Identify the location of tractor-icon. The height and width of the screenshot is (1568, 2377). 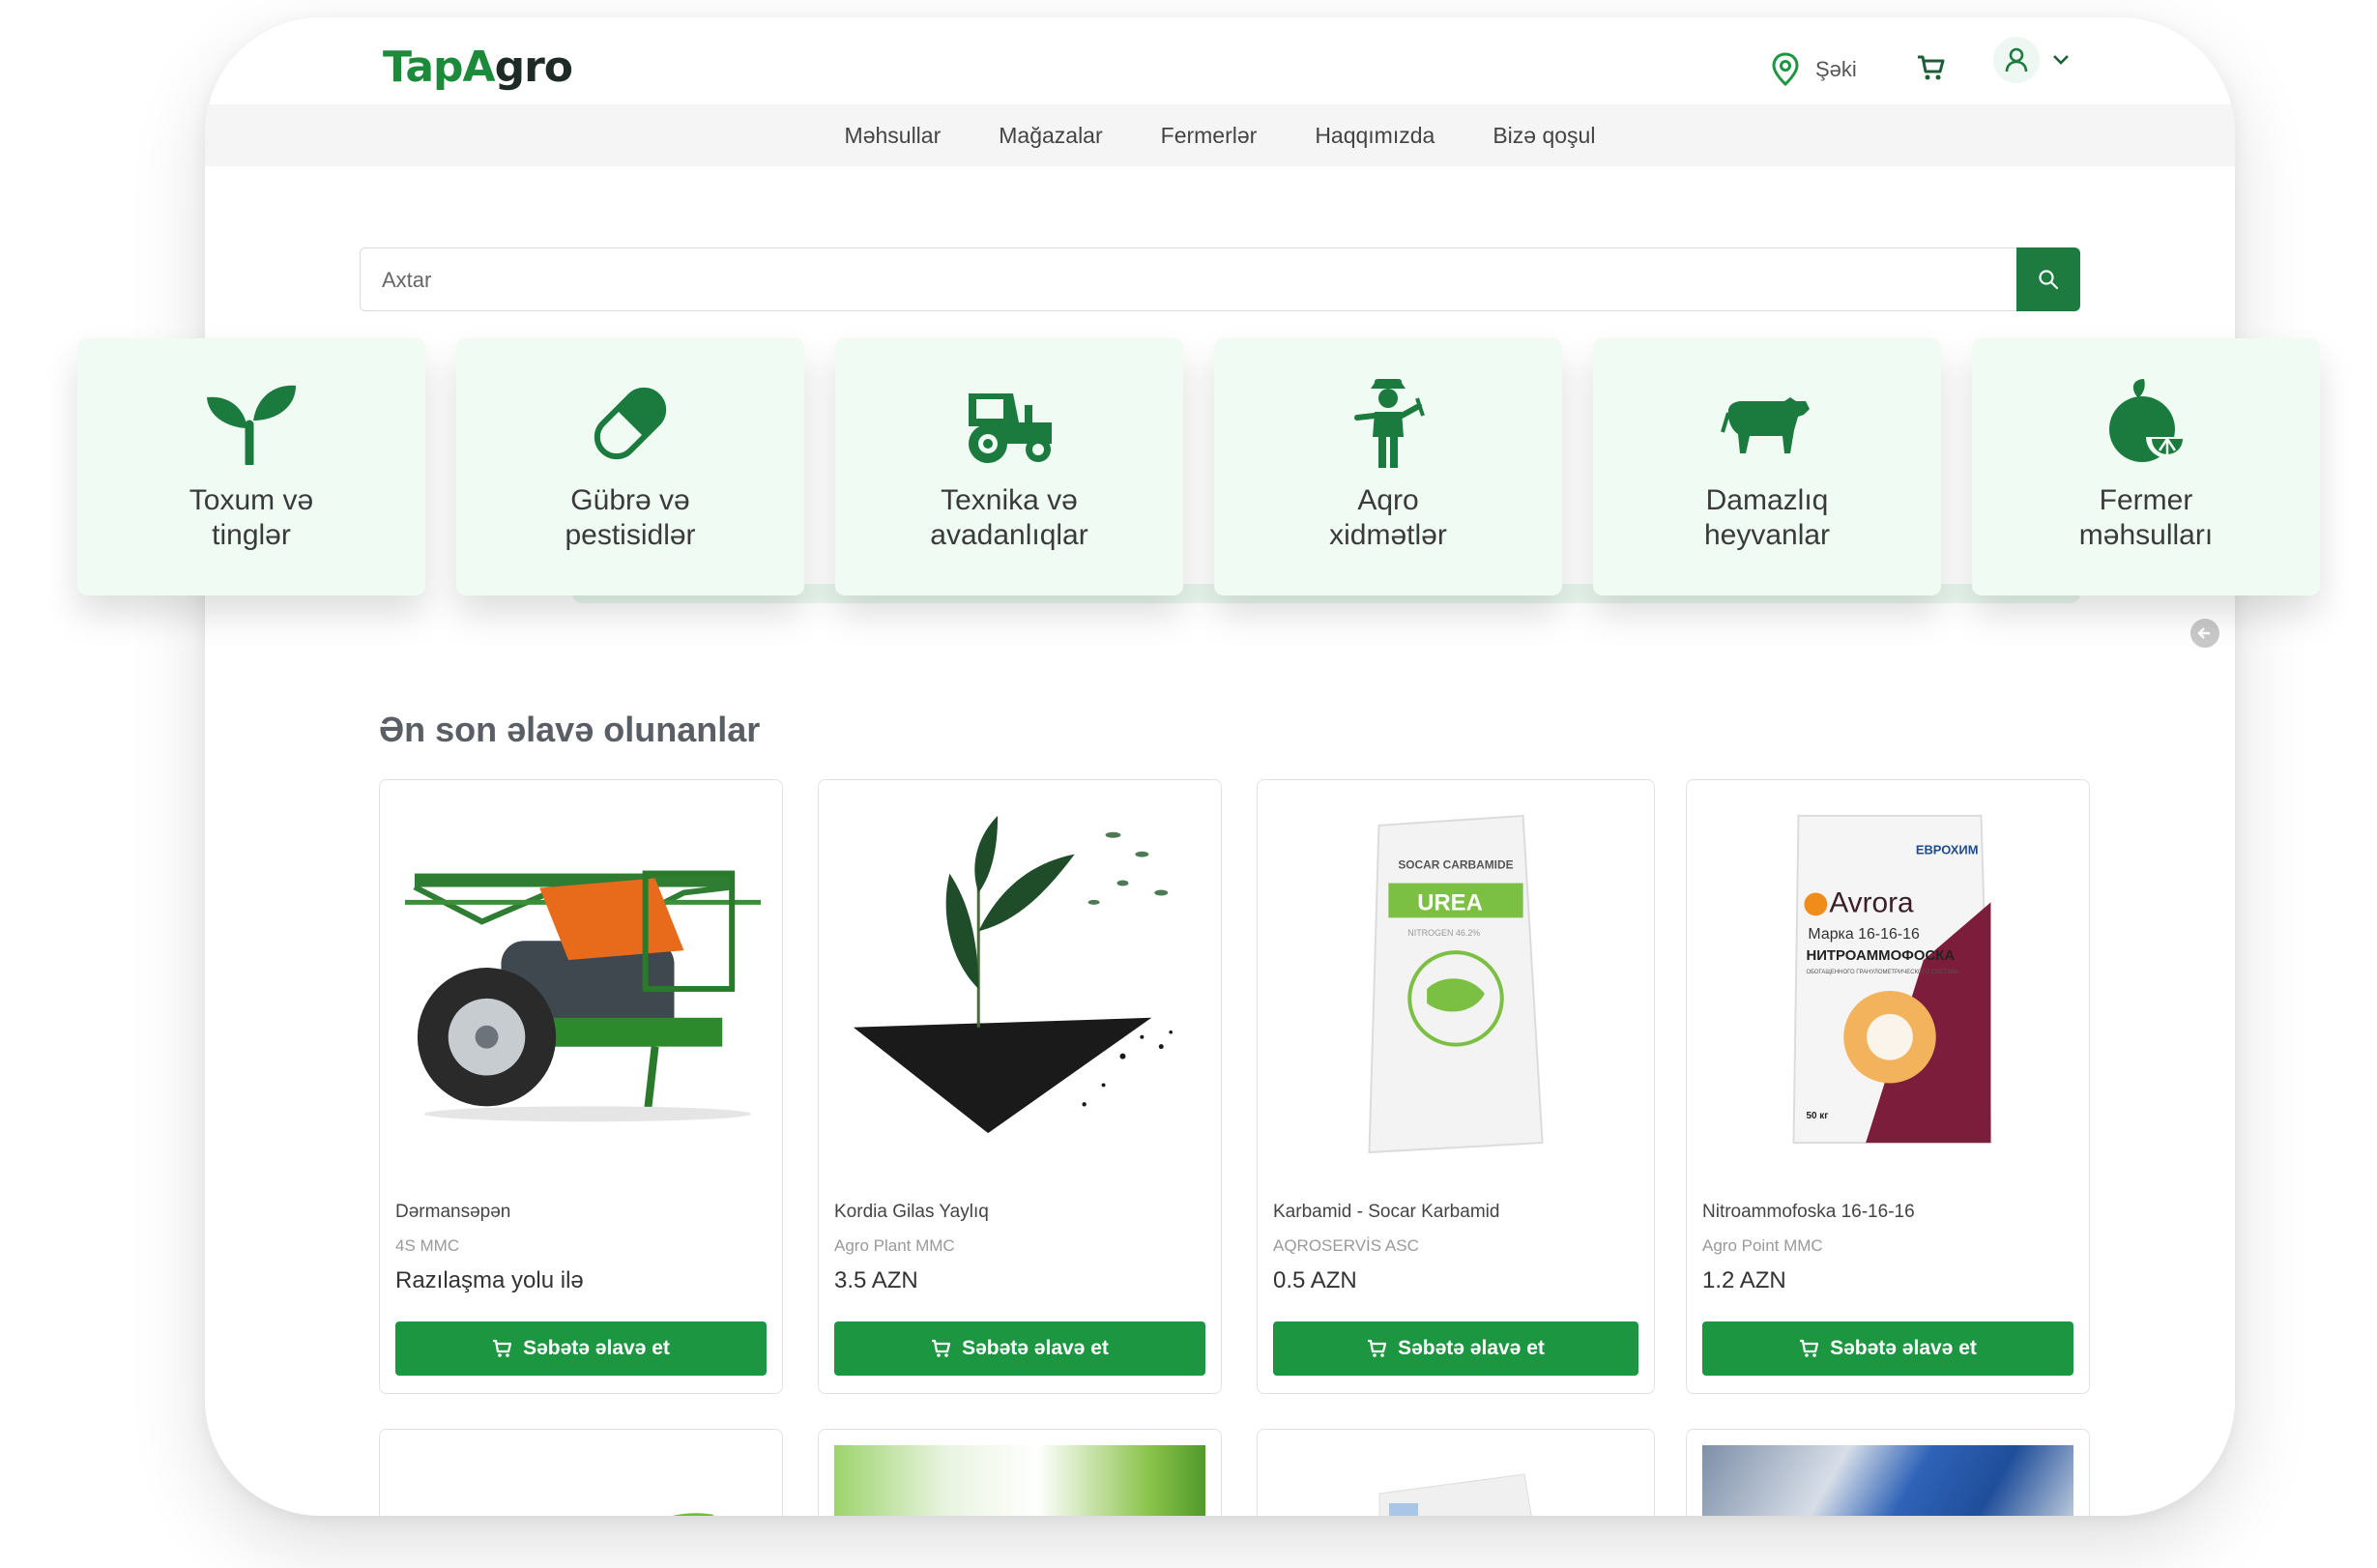
(1010, 428).